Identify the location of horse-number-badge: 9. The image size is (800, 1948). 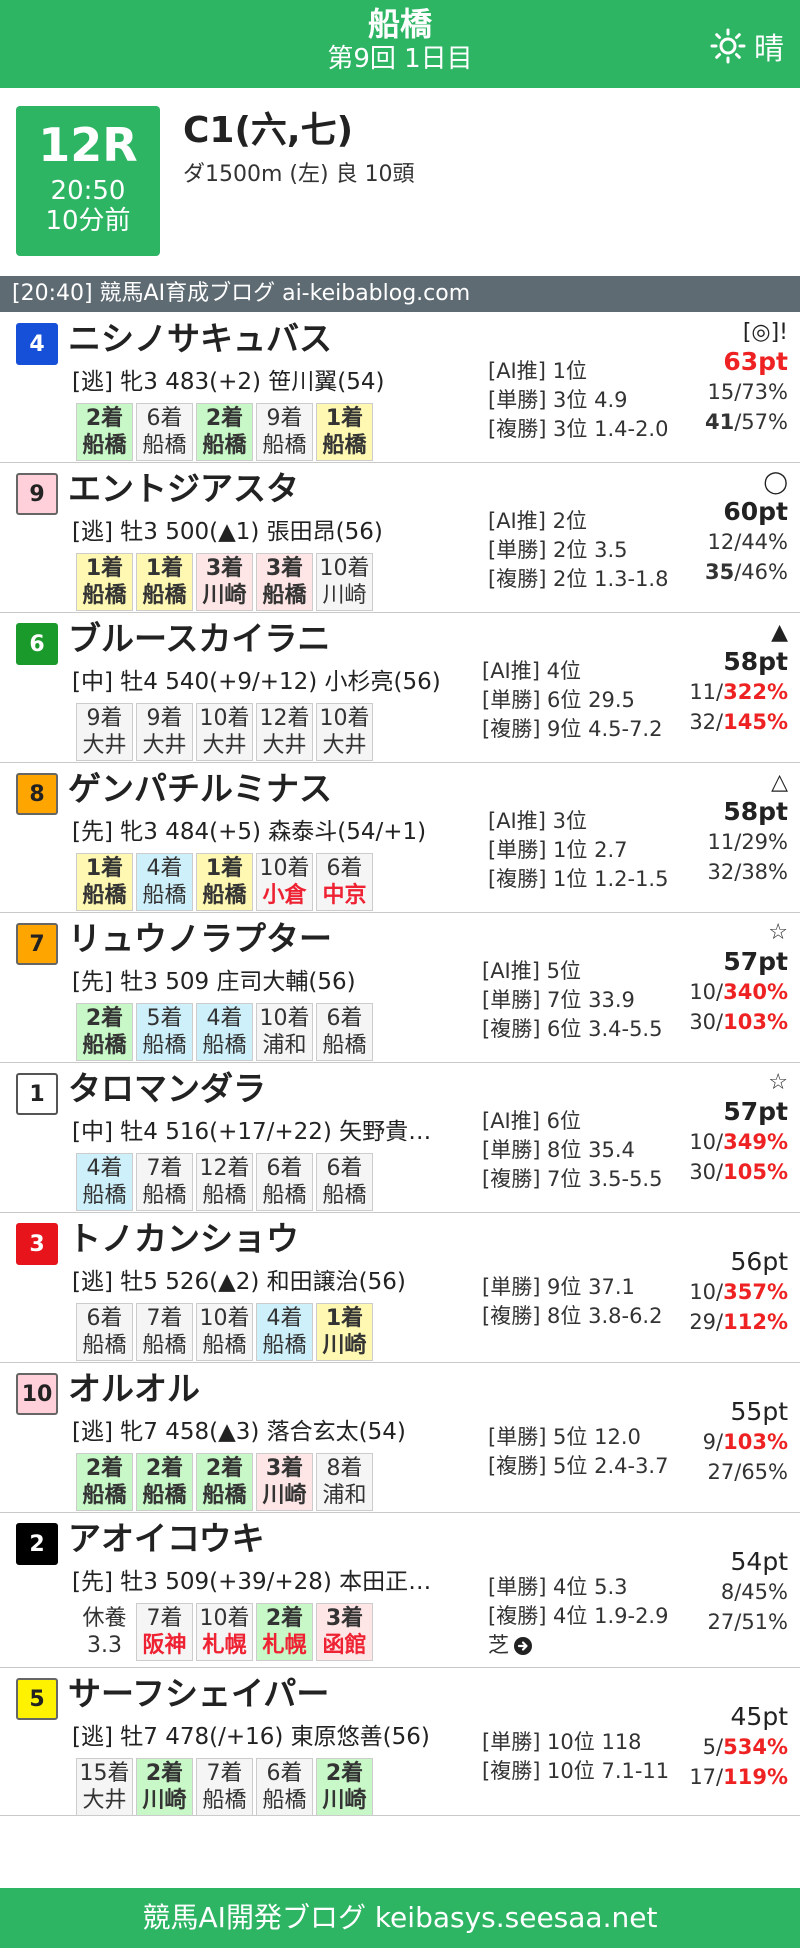
(37, 494).